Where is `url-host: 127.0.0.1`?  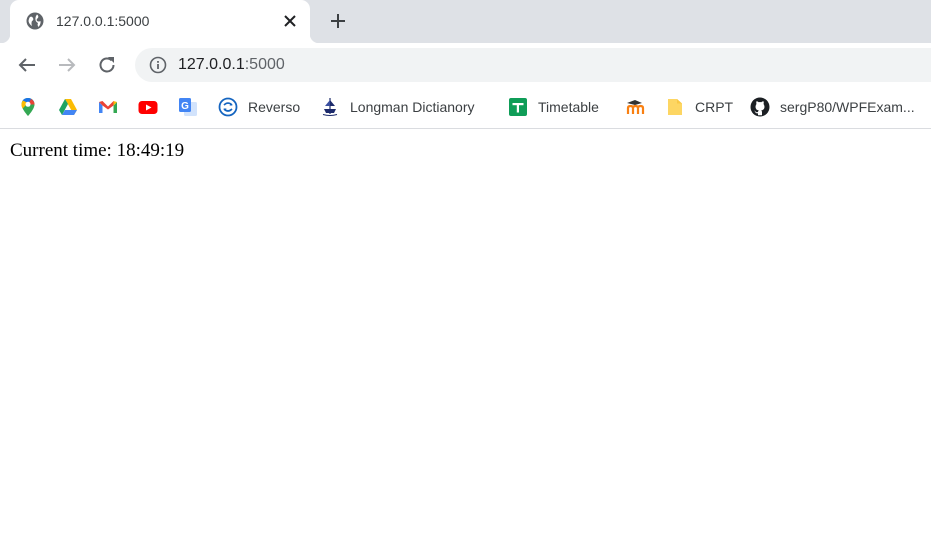
url-host: 127.0.0.1 is located at coordinates (211, 64).